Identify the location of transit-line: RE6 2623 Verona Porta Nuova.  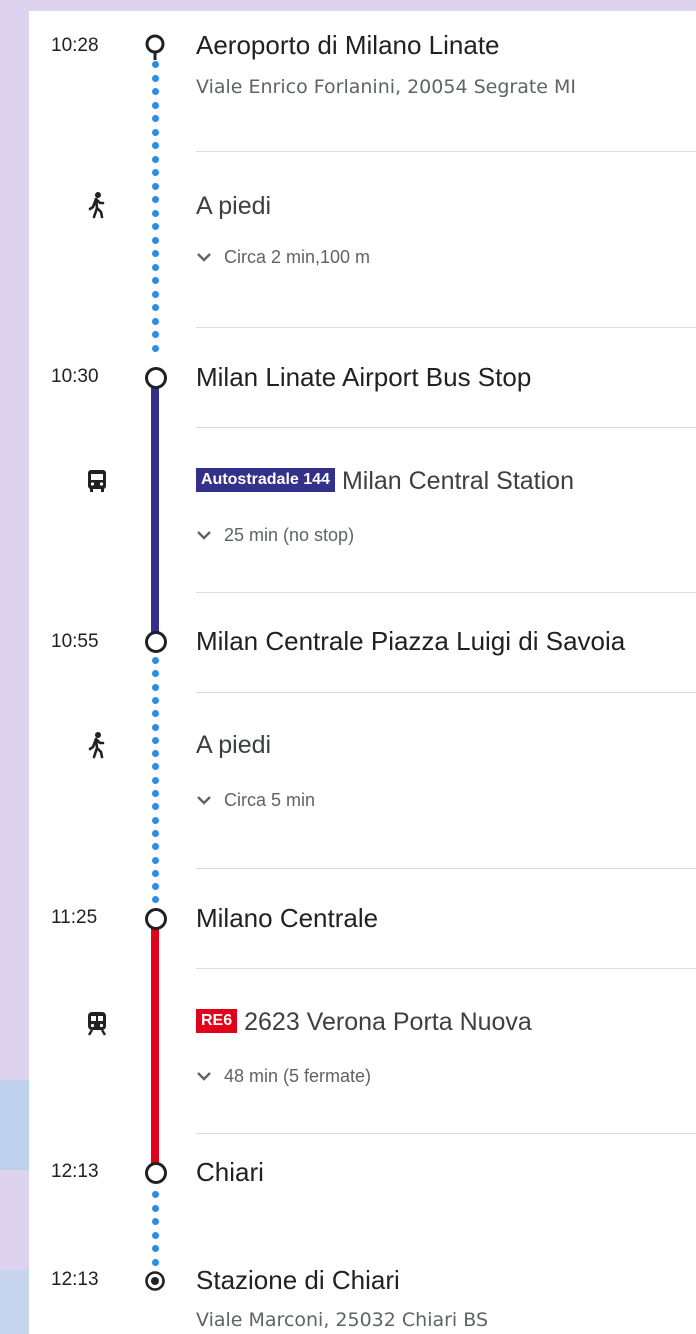
(364, 1022).